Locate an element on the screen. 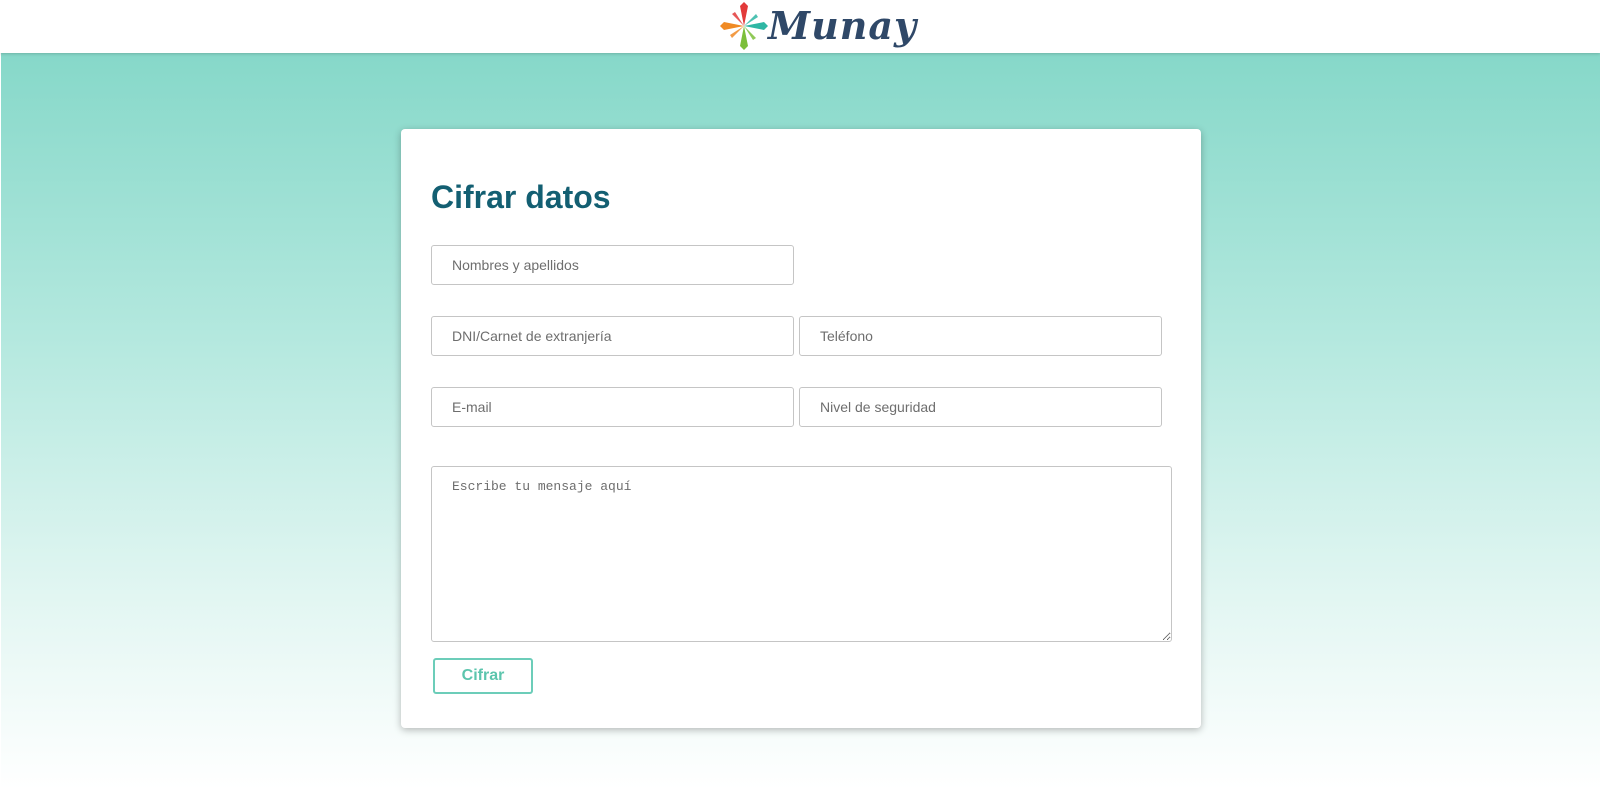  dni-input is located at coordinates (612, 336).